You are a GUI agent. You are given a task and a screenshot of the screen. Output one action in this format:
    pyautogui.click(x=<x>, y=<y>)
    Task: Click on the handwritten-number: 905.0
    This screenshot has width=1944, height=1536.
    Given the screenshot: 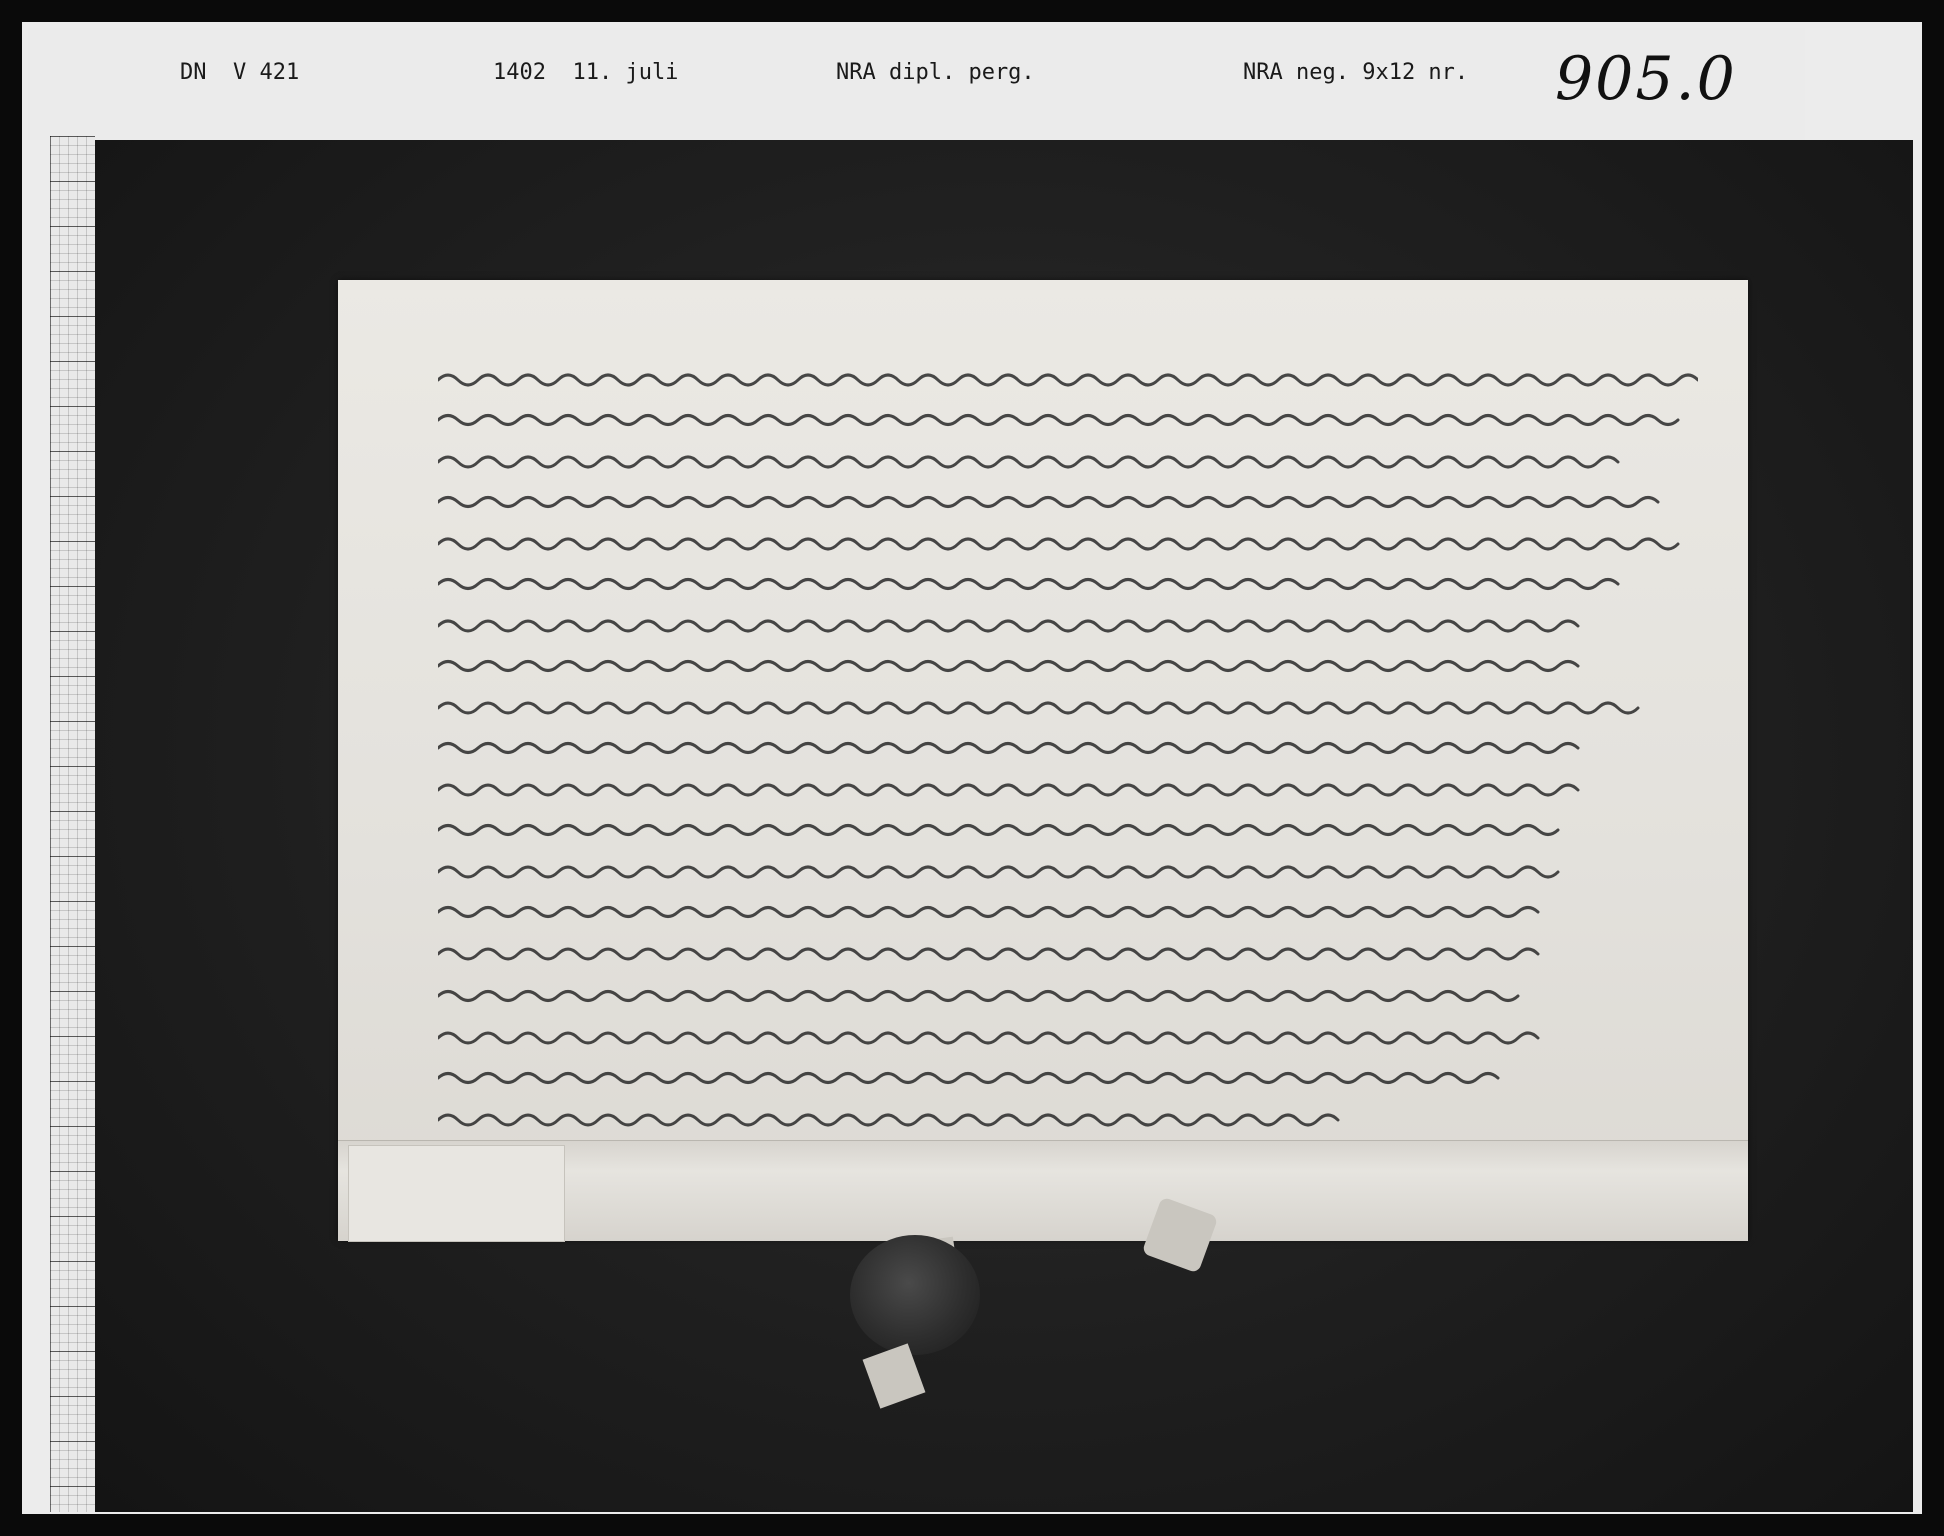 What is the action you would take?
    pyautogui.click(x=1646, y=79)
    